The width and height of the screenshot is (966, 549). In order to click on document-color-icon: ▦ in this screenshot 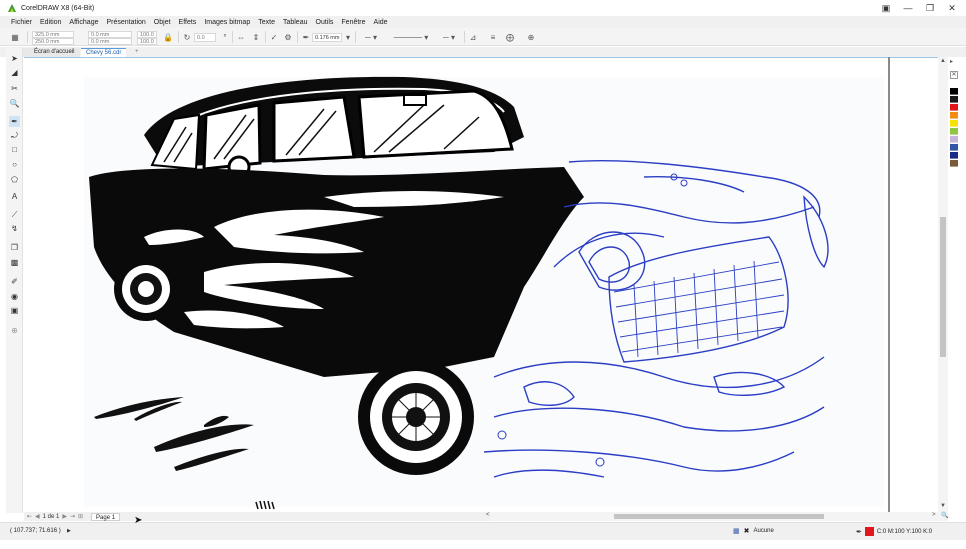, I will do `click(736, 531)`.